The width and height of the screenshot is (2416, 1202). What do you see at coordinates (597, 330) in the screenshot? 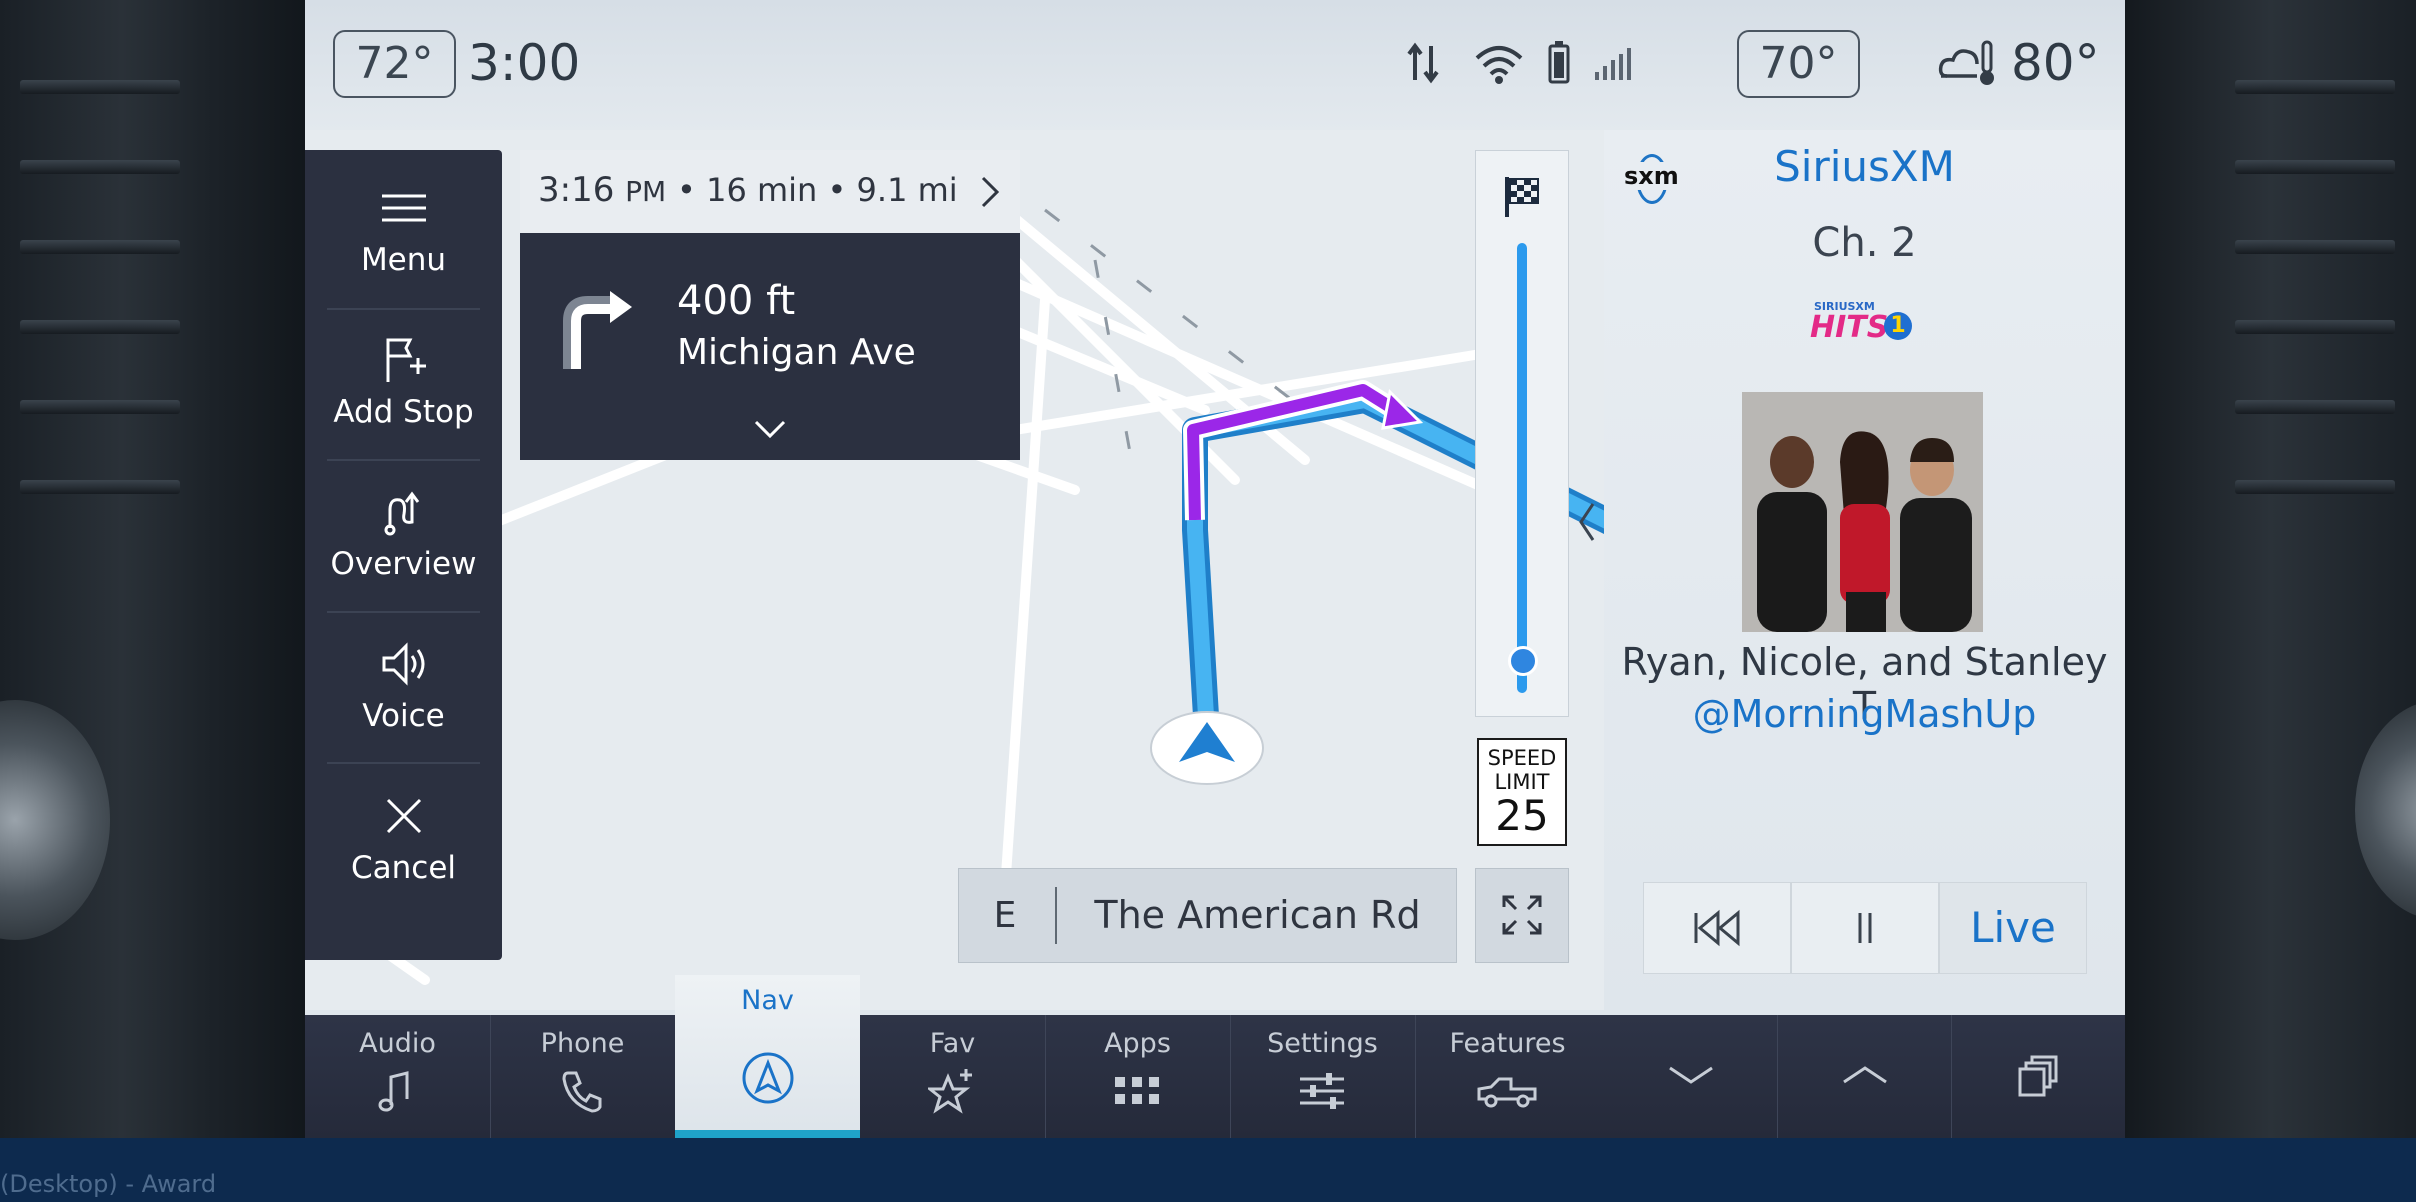
I see `turn-right-icon` at bounding box center [597, 330].